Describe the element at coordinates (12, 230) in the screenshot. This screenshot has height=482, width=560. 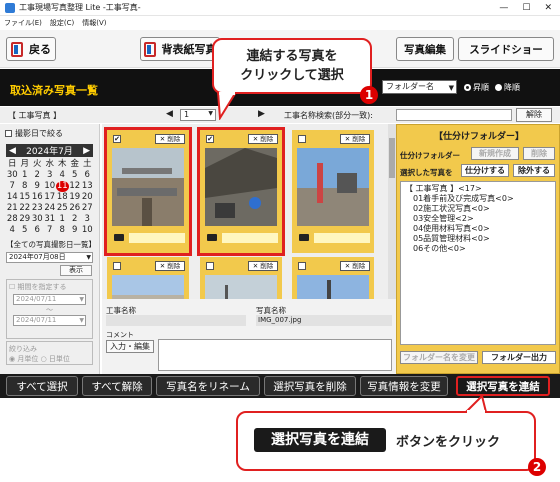
I see `calendar-day: 4` at that location.